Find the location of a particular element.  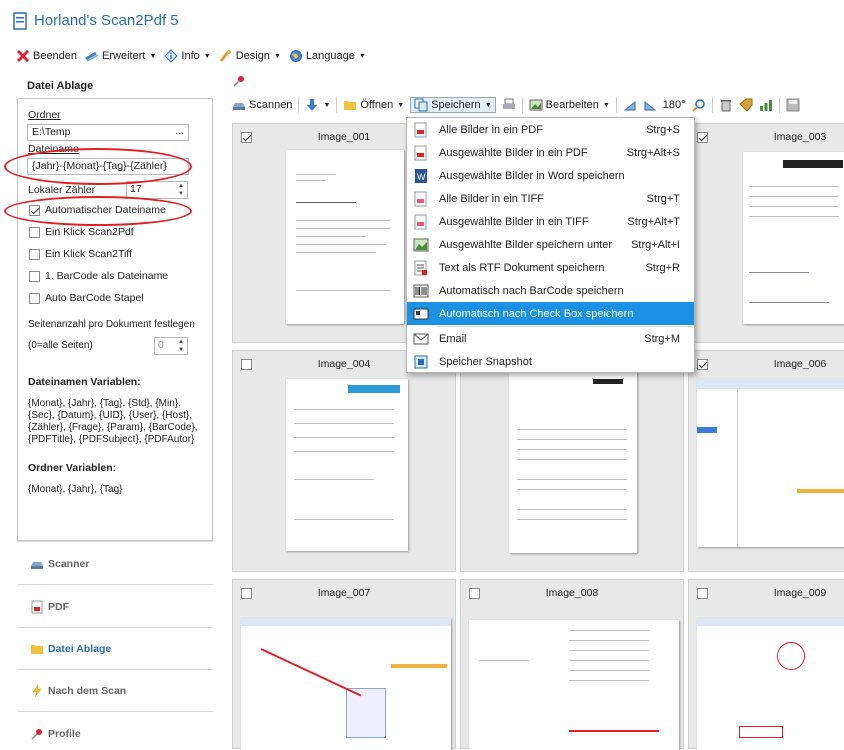

menu-item-alle-tiff: Alle Bilder in ein TIFF Strg+T is located at coordinates (550, 198).